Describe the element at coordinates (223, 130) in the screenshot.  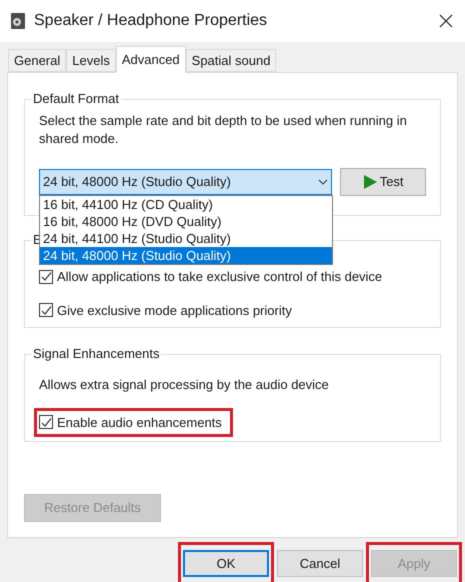
I see `description-text: Select the sample rate and bit depth to be used when running in shared mode.` at that location.